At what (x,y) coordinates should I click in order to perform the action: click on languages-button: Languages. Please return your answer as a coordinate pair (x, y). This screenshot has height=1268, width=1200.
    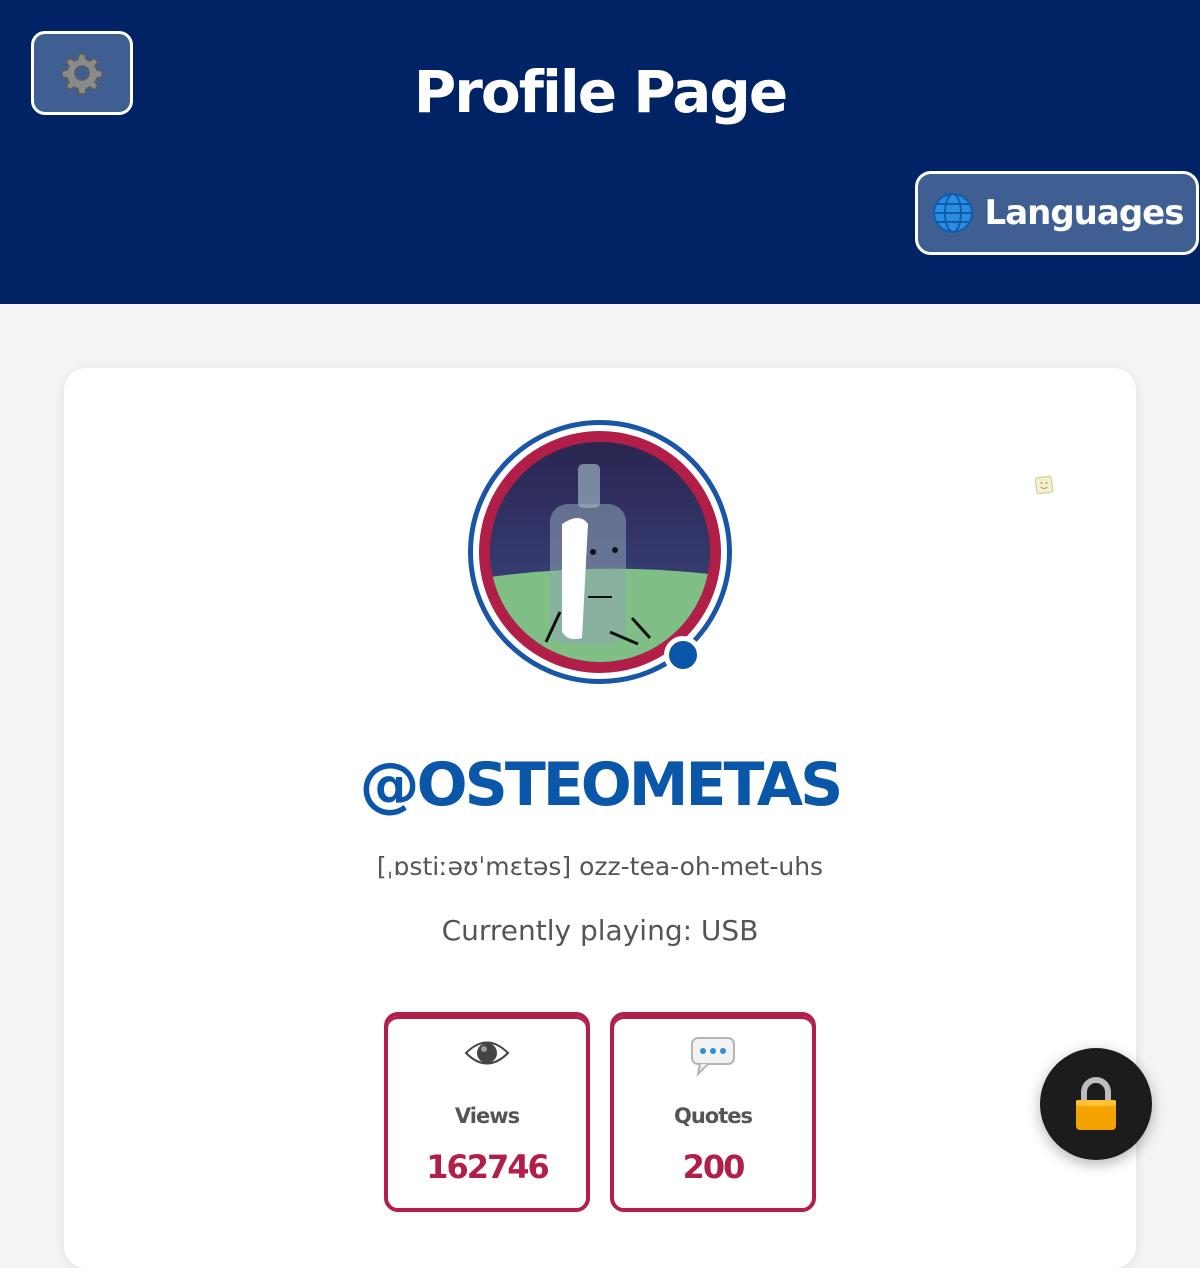
    Looking at the image, I should click on (1057, 213).